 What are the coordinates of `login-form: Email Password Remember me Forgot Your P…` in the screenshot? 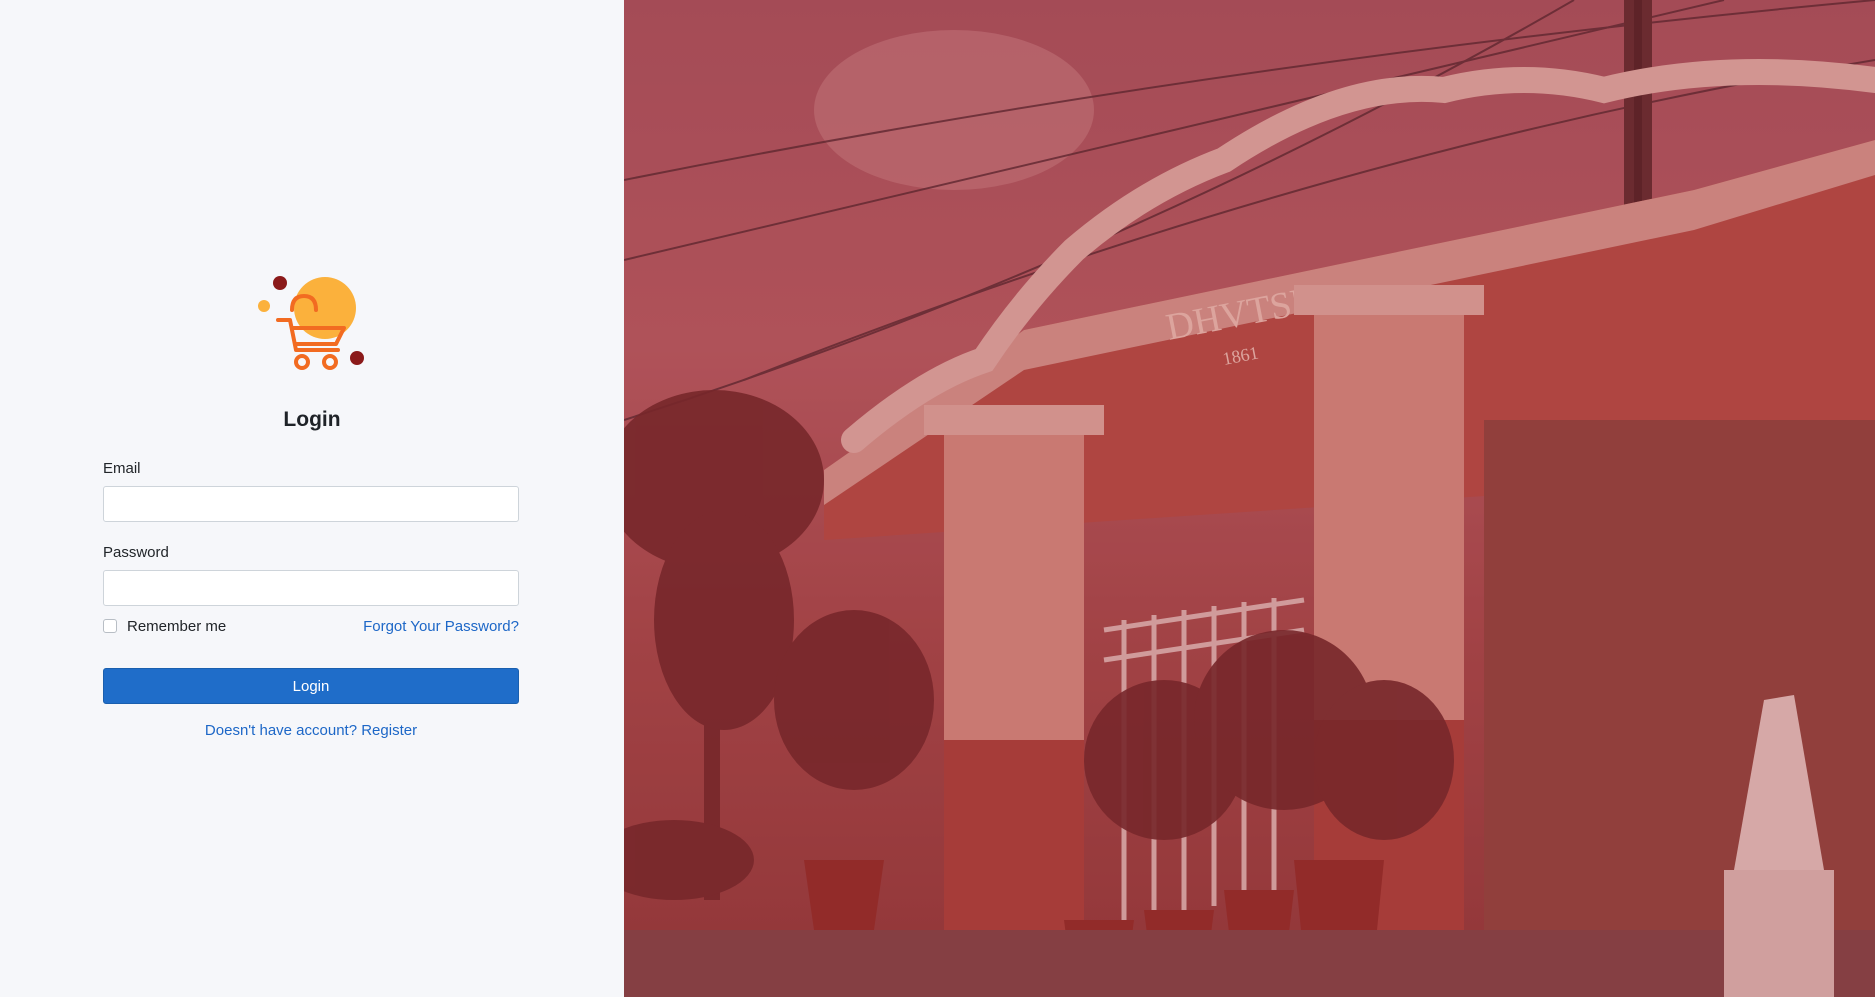 It's located at (311, 600).